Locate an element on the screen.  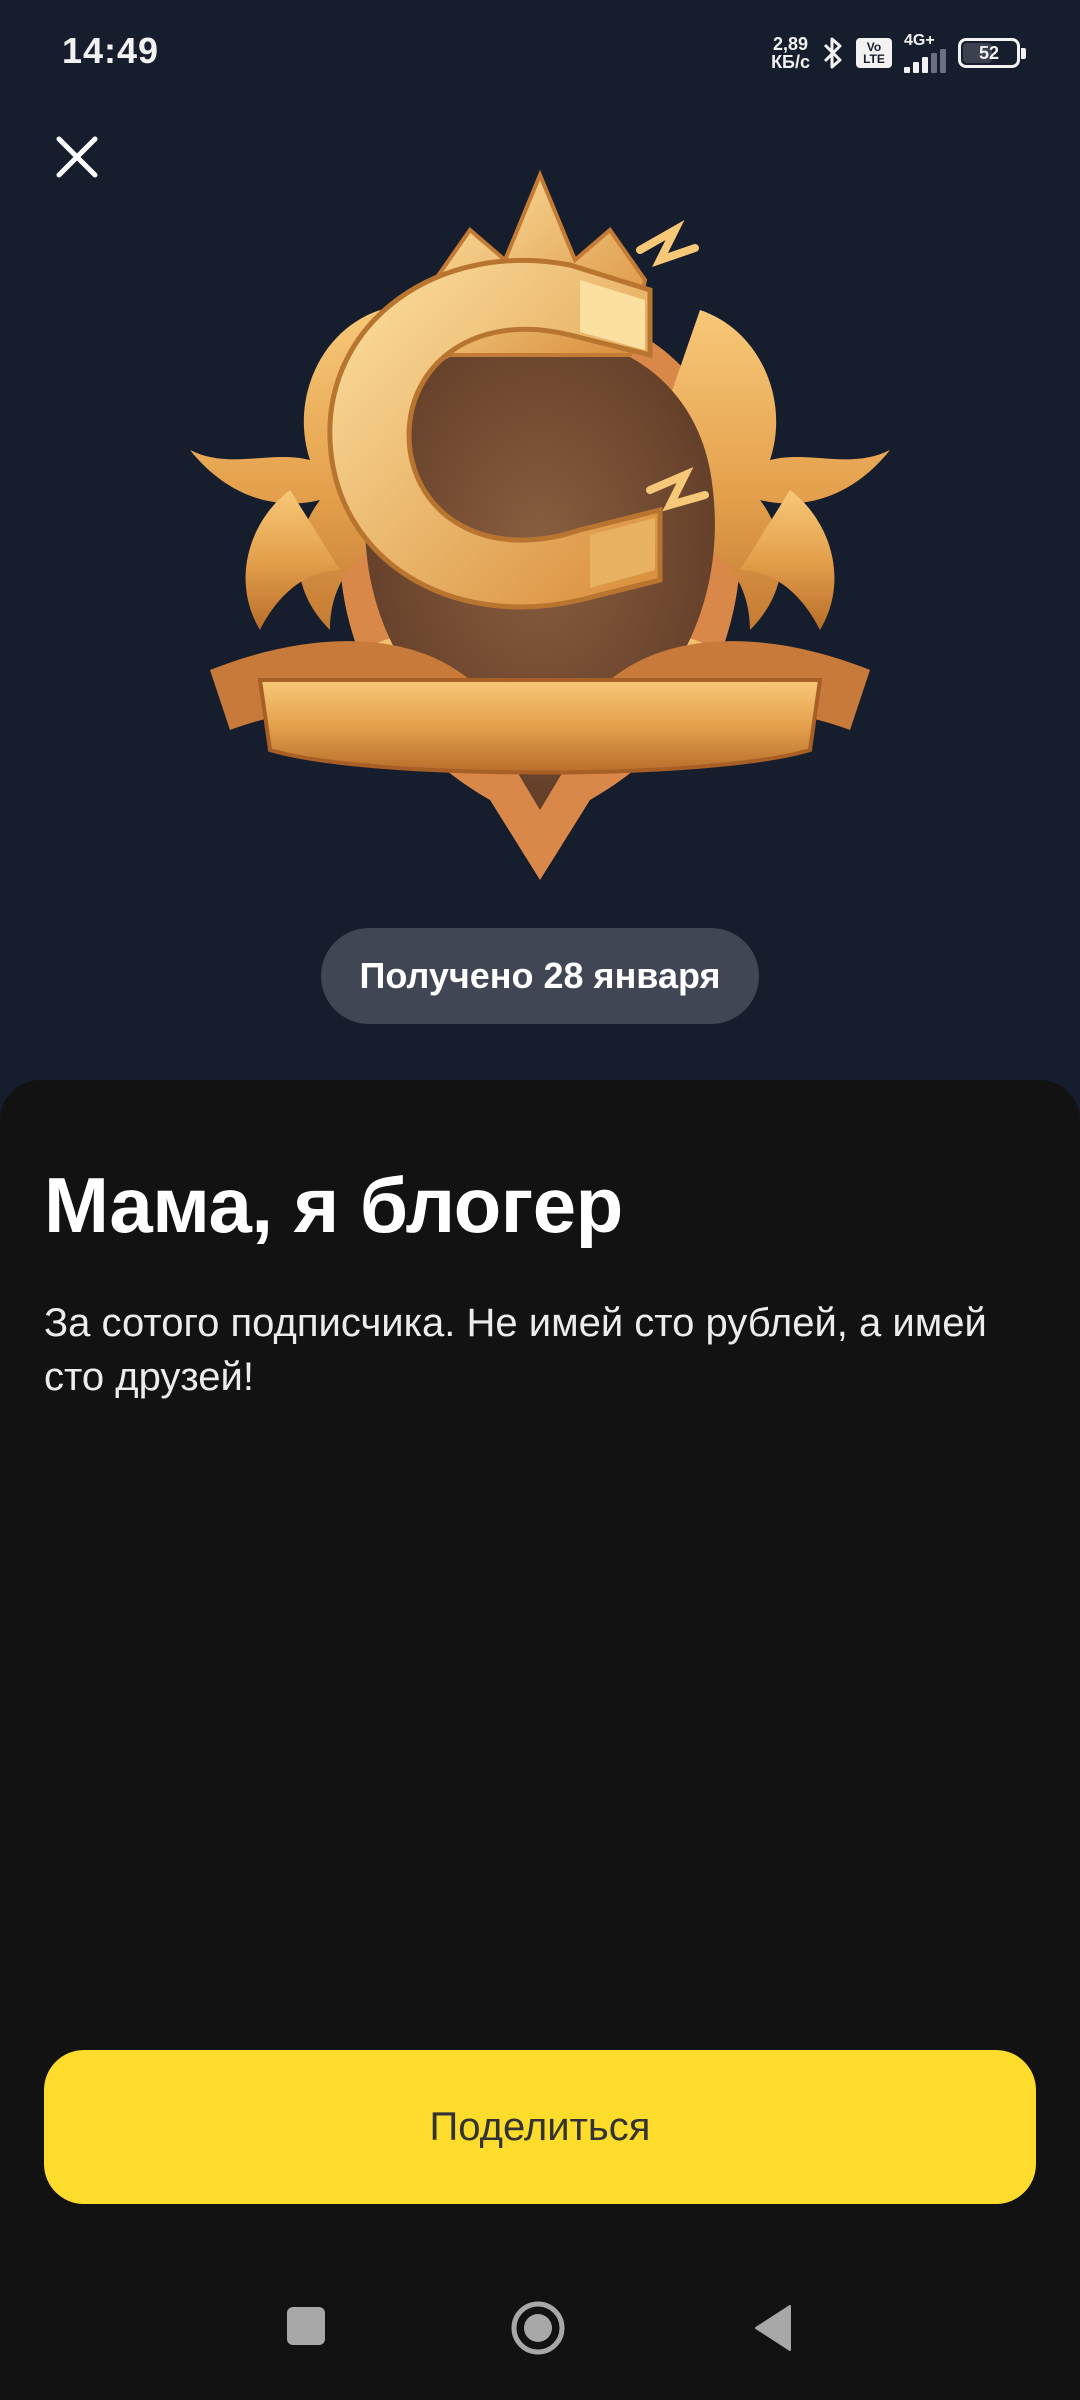
system-nav-bar is located at coordinates (540, 2330).